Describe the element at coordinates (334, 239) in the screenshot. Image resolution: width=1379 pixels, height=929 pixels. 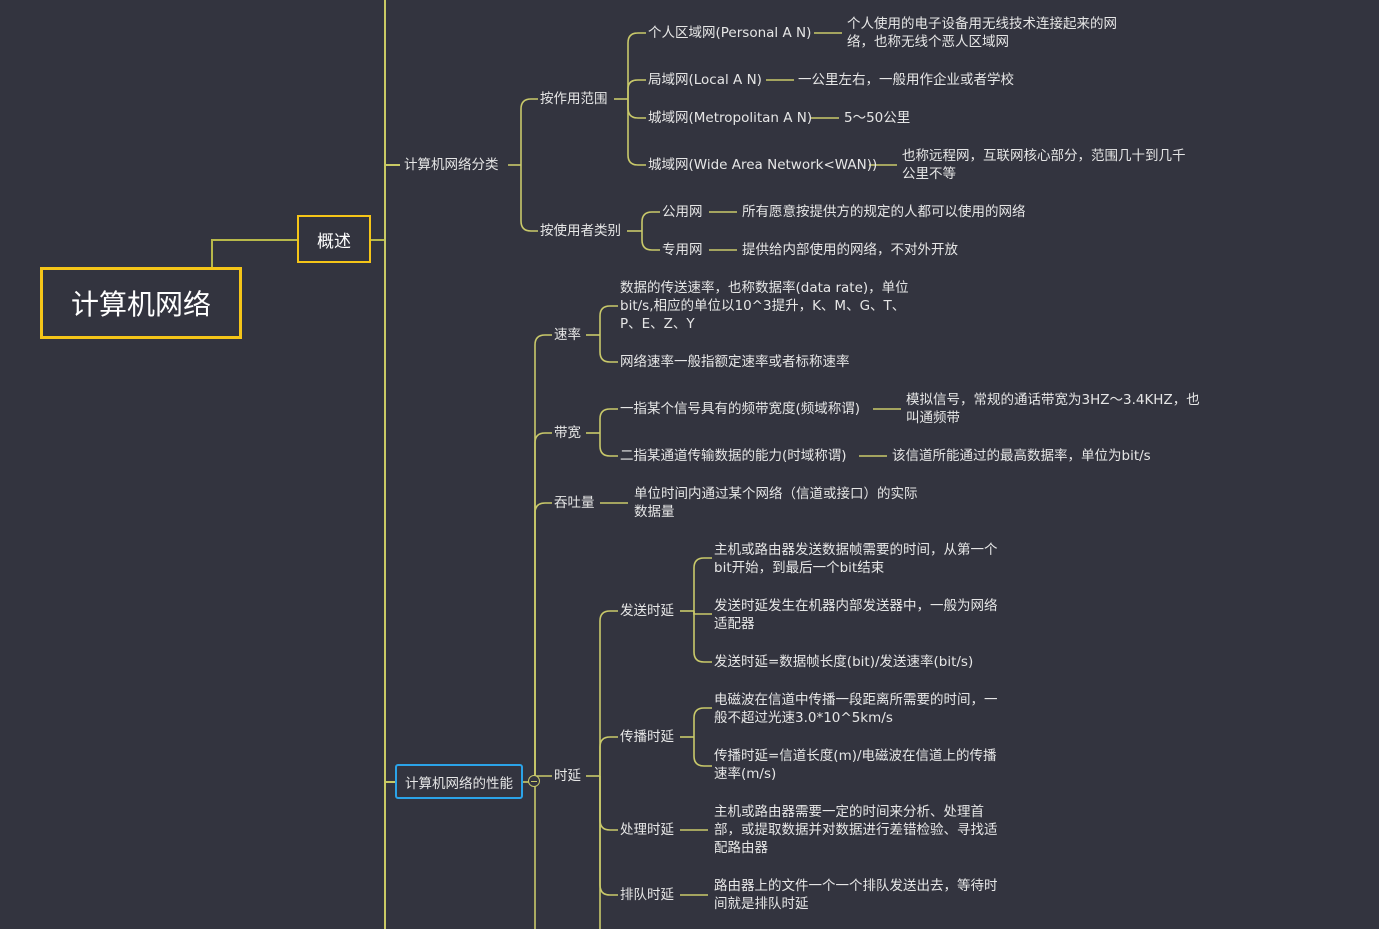
I see `overview-node: 概述` at that location.